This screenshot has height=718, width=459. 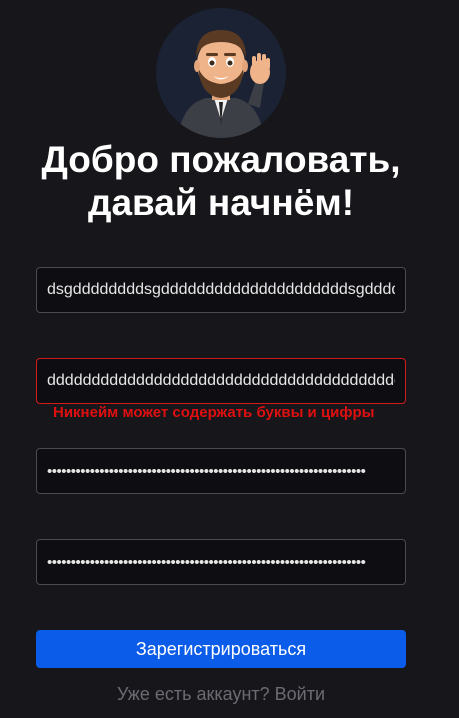 I want to click on nickname-field, so click(x=221, y=381).